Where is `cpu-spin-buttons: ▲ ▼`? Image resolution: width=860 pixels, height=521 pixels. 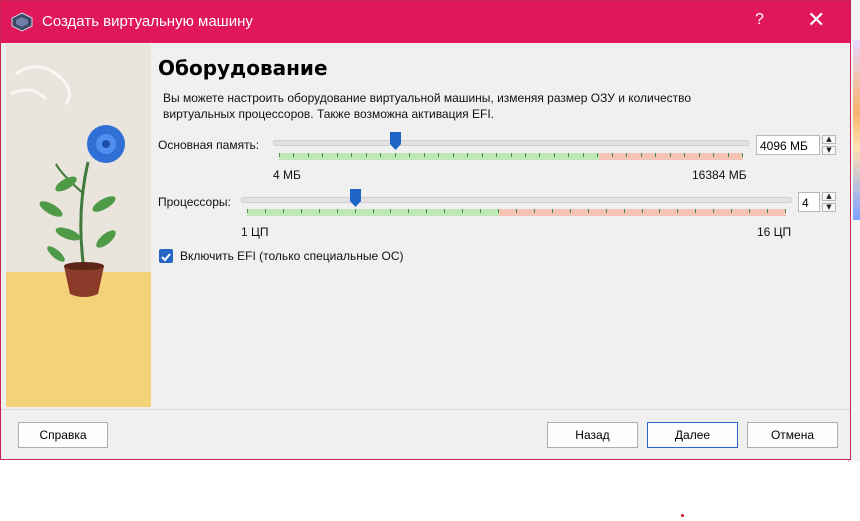
cpu-spin-buttons: ▲ ▼ is located at coordinates (829, 202).